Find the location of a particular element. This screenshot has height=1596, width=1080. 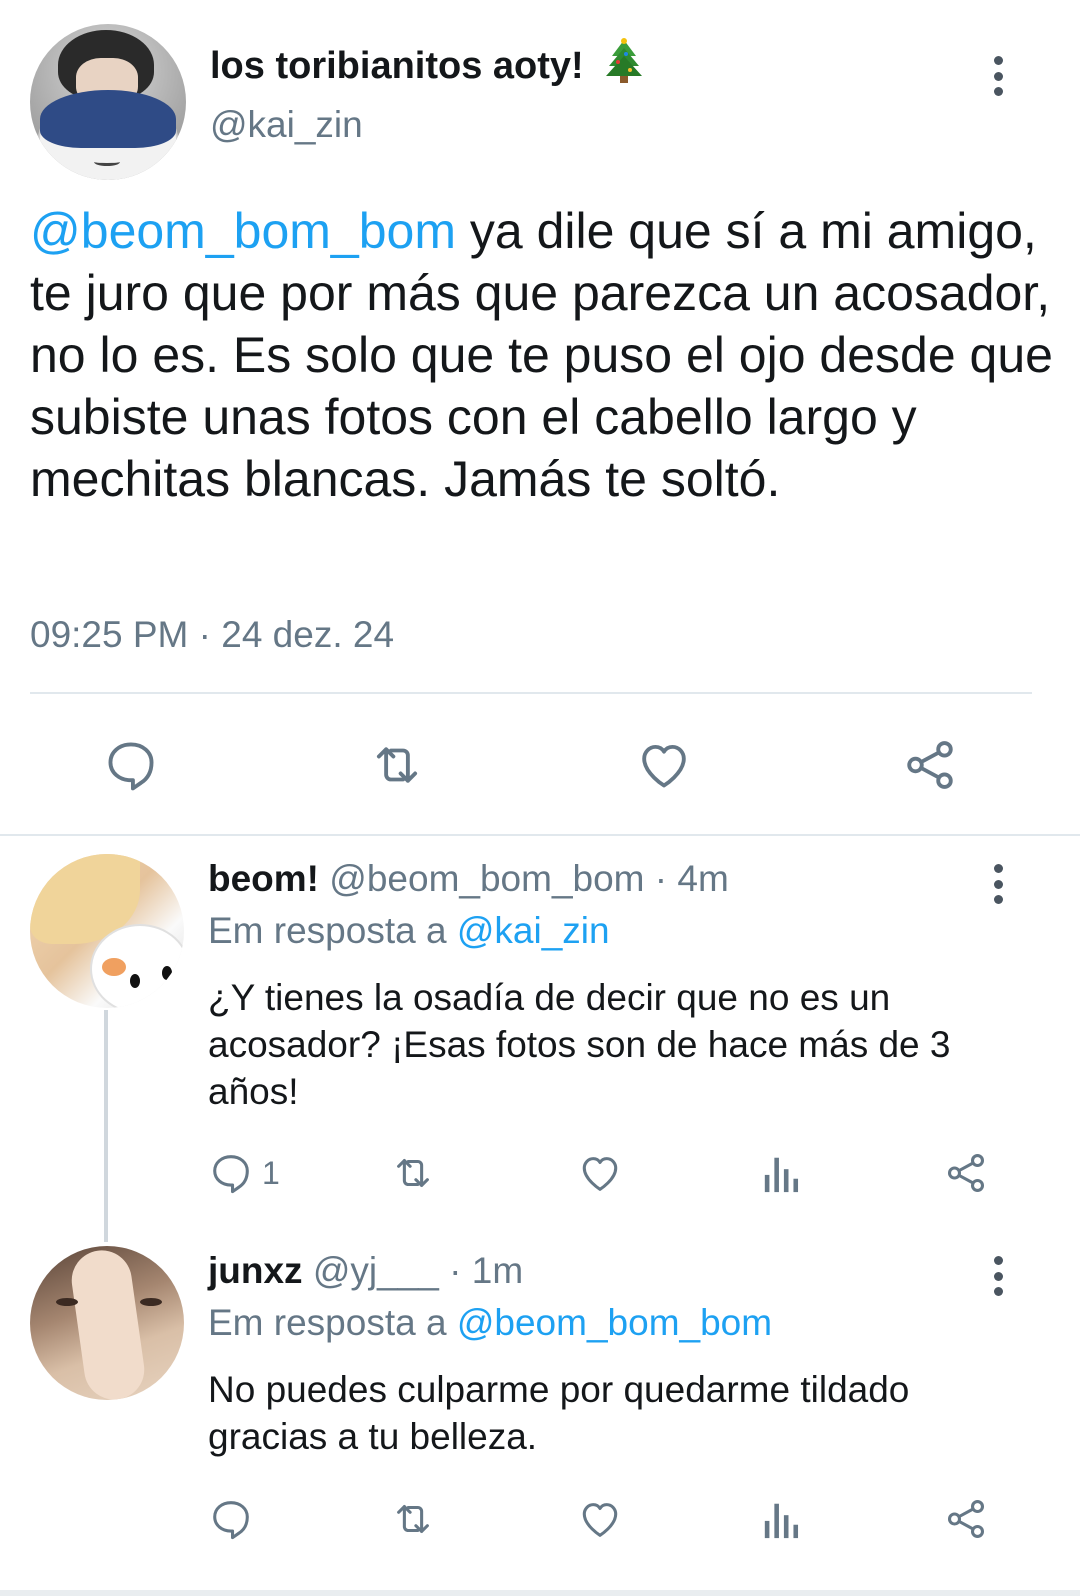

reply-header: beom! @beom_bom_bom · 4m is located at coordinates (468, 879).